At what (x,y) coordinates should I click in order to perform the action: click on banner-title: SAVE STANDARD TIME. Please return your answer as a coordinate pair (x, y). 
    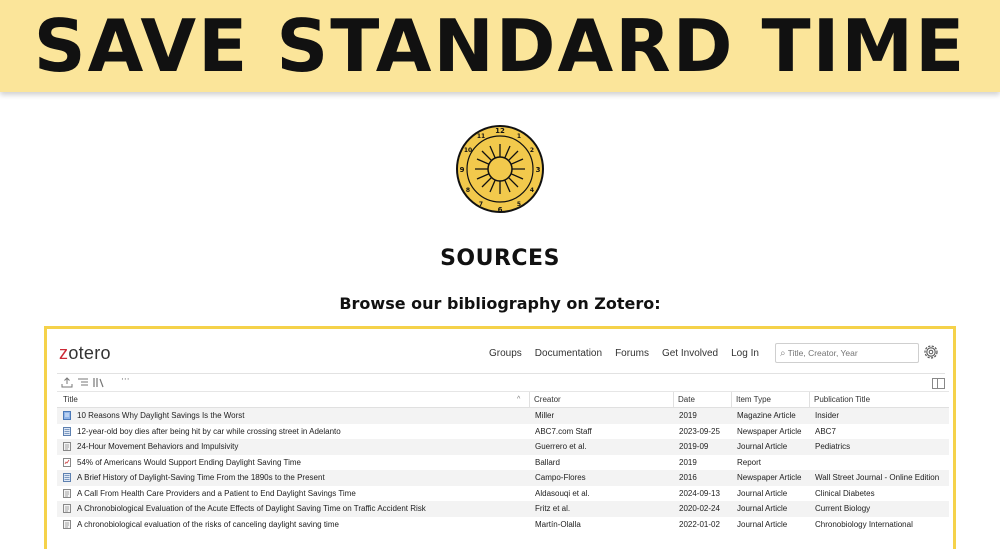
    Looking at the image, I should click on (500, 46).